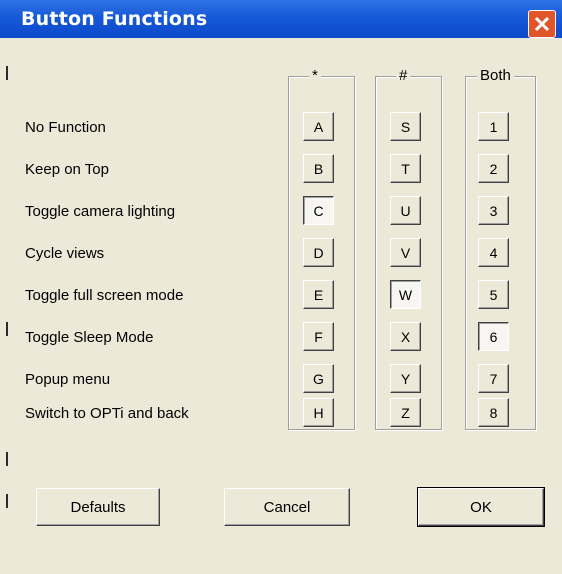 The image size is (562, 574). Describe the element at coordinates (318, 252) in the screenshot. I see `key-d: D` at that location.